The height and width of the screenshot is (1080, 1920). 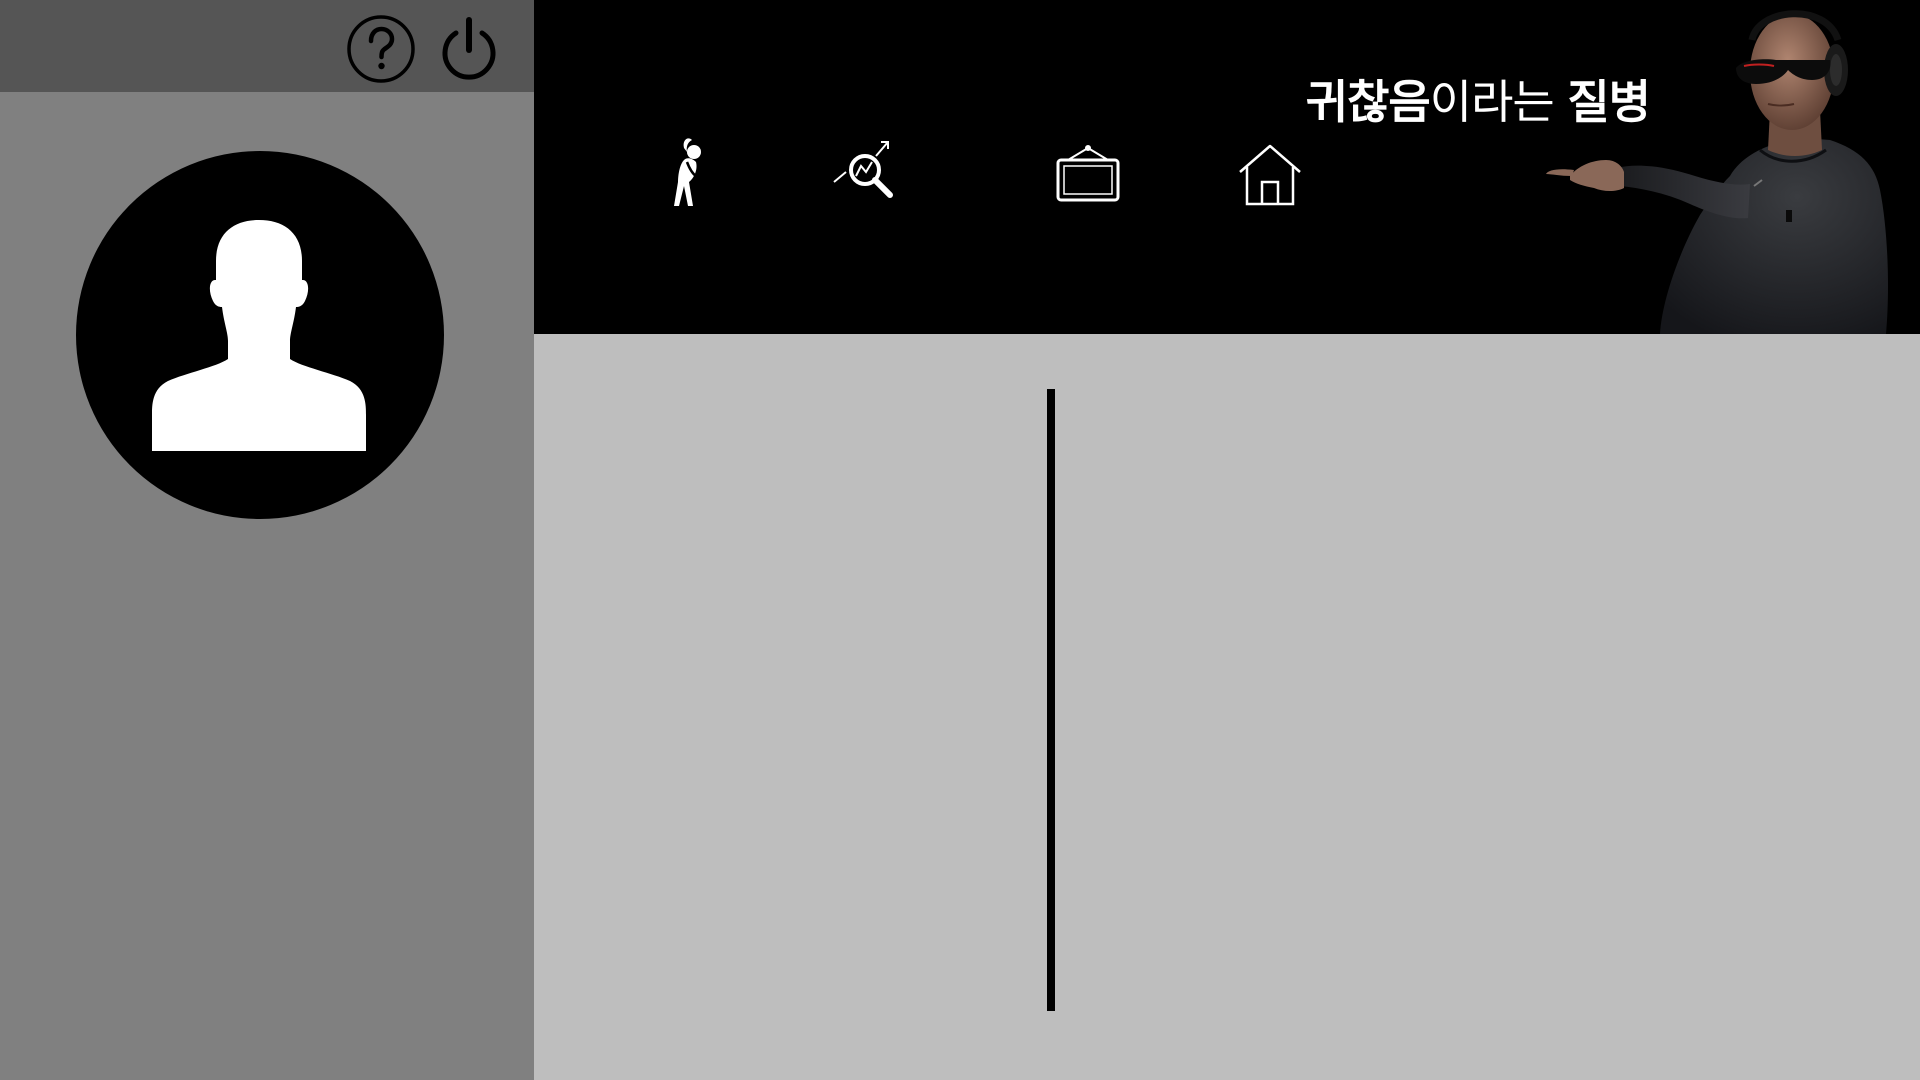 I want to click on nav-exercise, so click(x=684, y=174).